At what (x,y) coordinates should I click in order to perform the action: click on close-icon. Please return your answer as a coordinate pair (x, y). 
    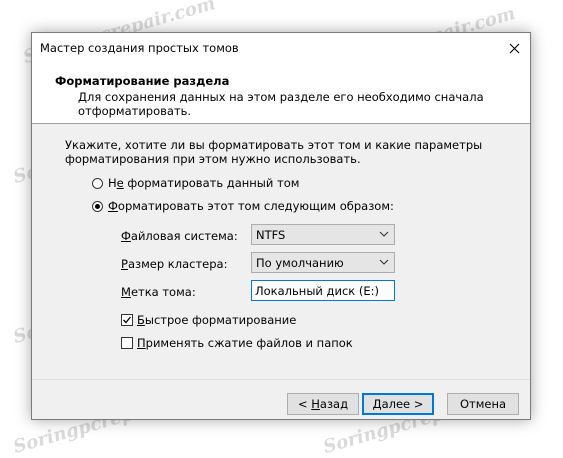
    Looking at the image, I should click on (514, 48).